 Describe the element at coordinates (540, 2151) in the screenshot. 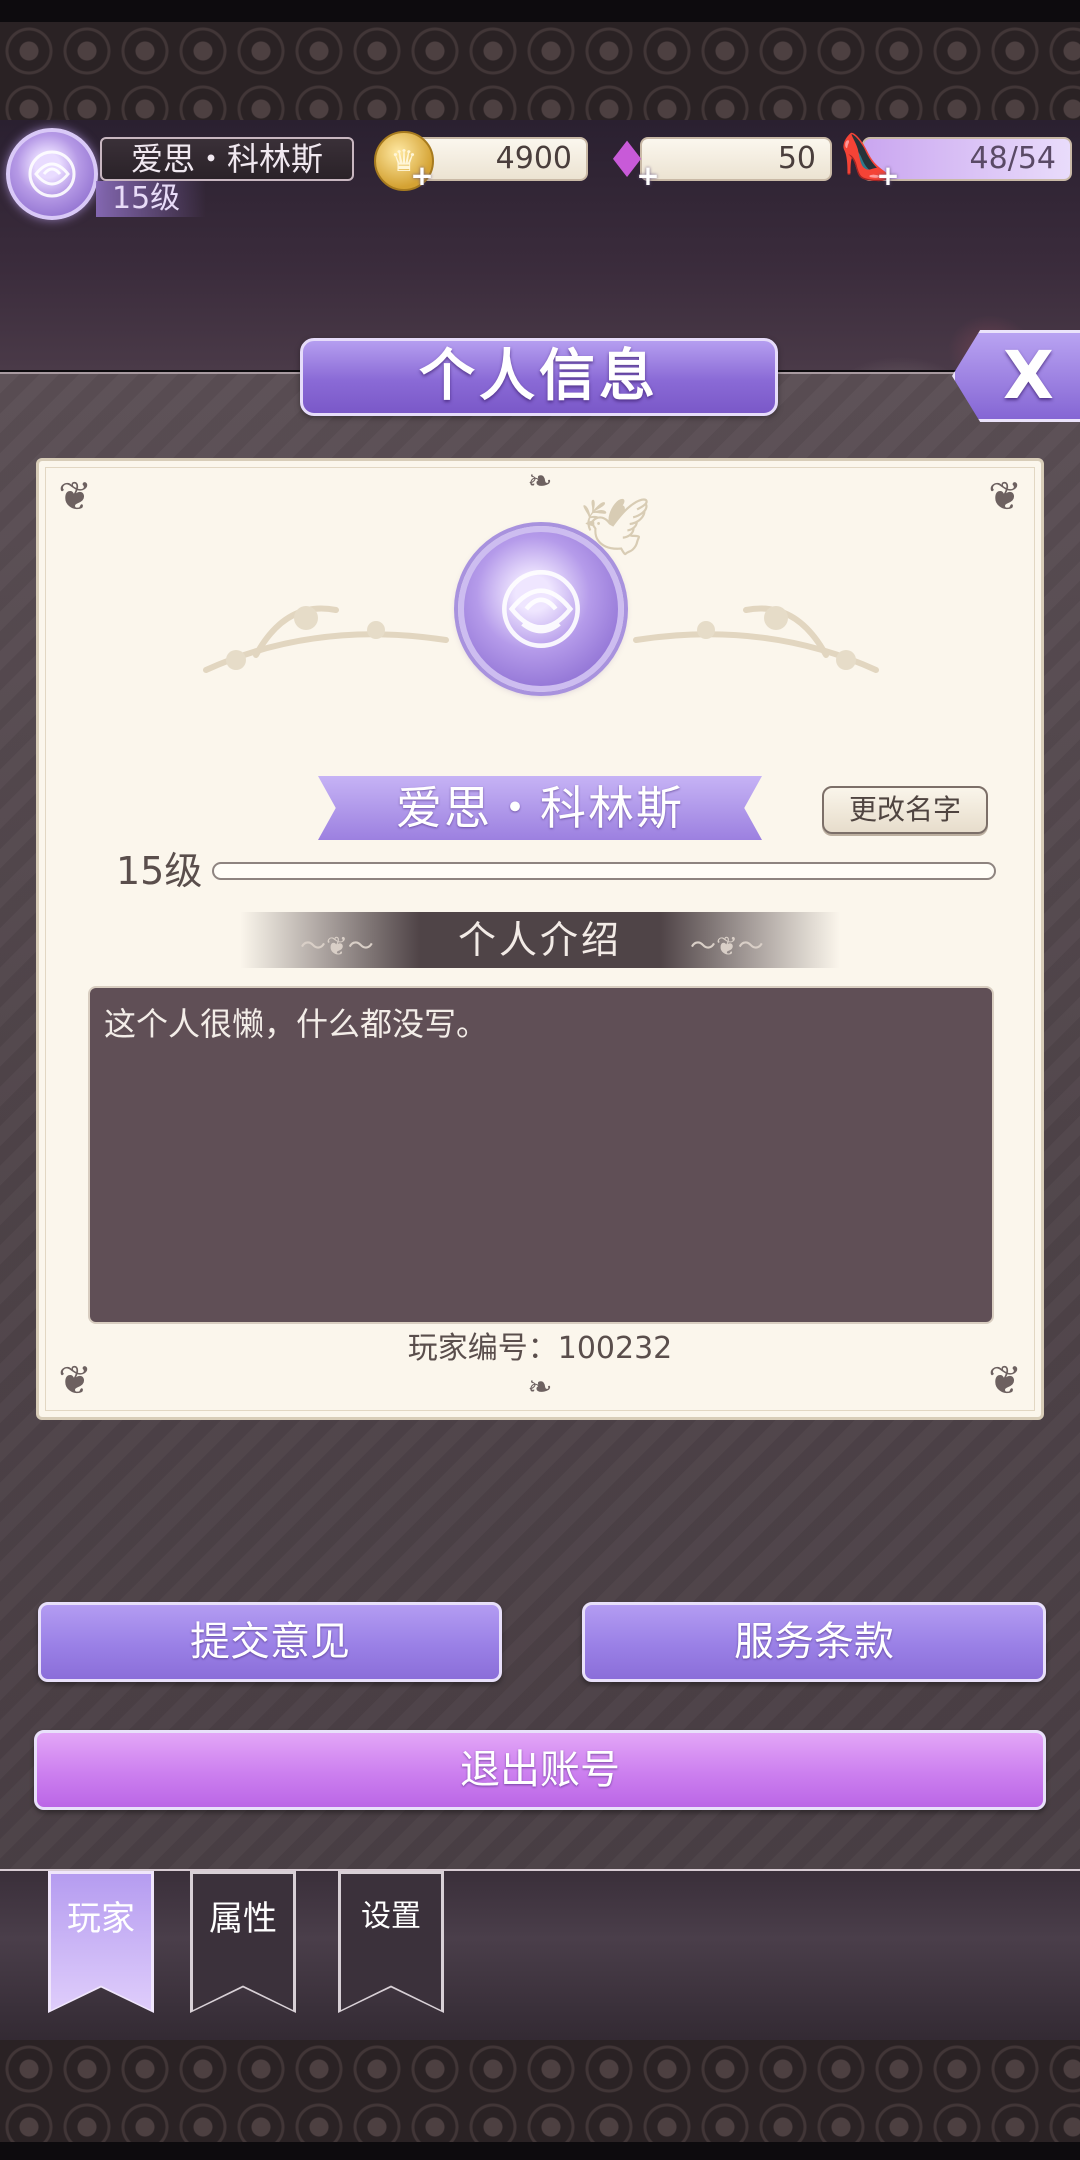

I see `nav-bar-strip` at that location.